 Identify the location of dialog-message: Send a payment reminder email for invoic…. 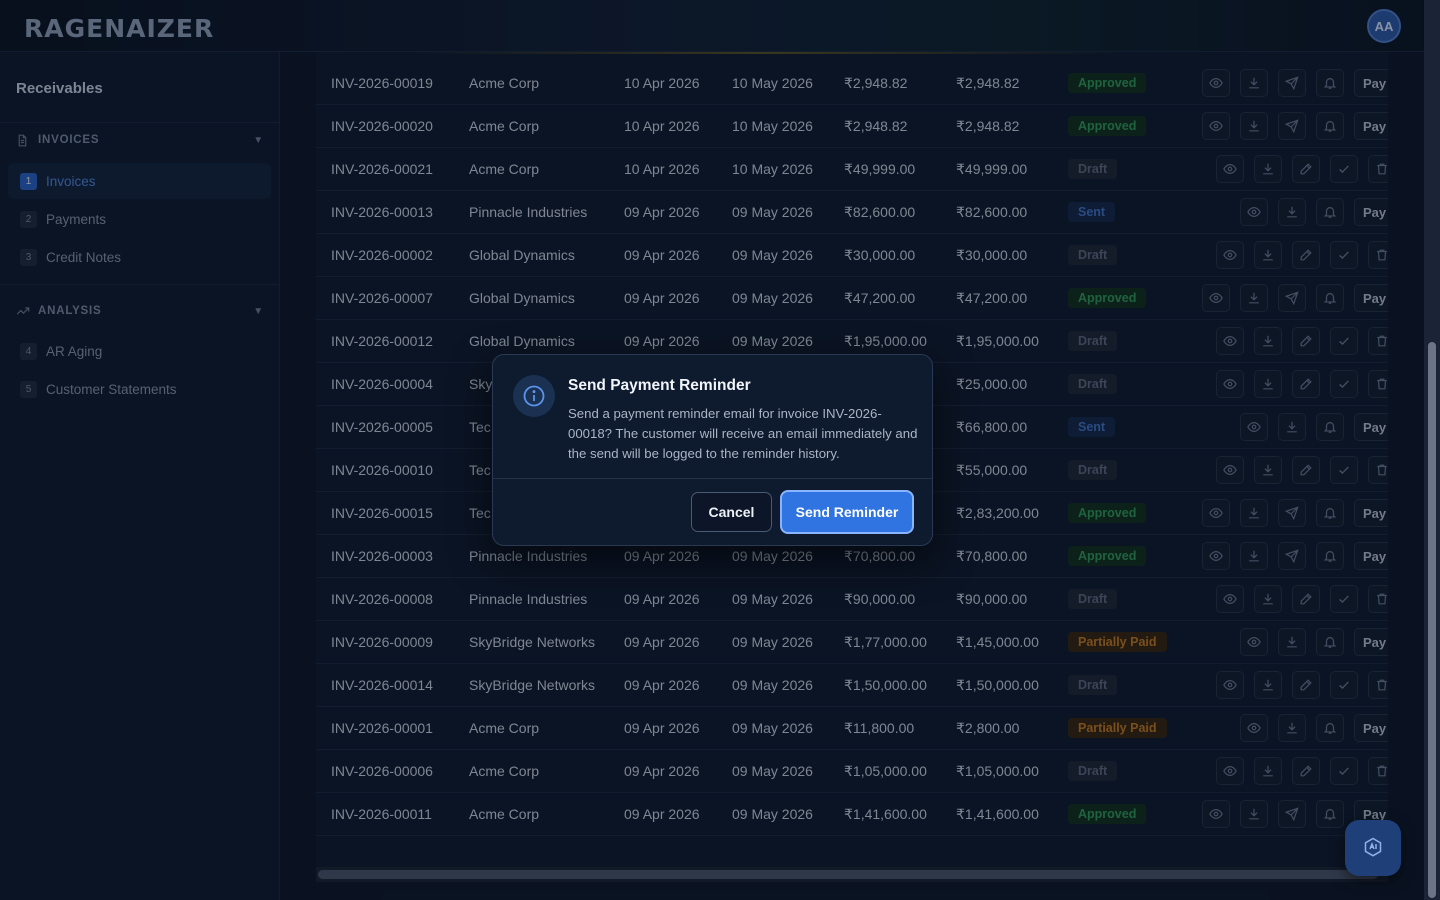
(743, 433).